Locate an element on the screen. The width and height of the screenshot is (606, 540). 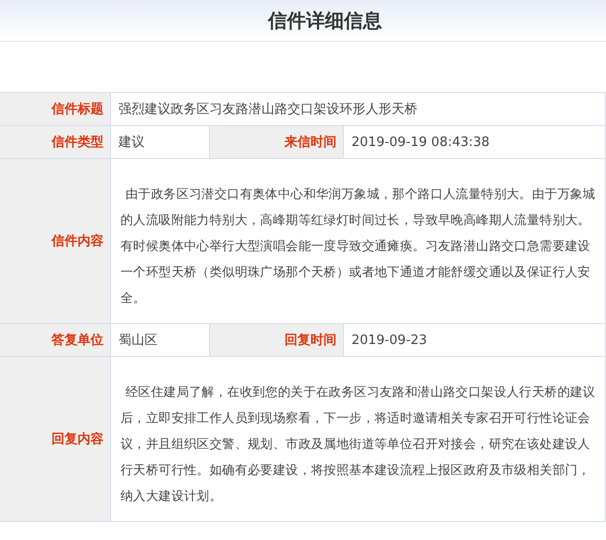
field-label: 信件内容 is located at coordinates (55, 241).